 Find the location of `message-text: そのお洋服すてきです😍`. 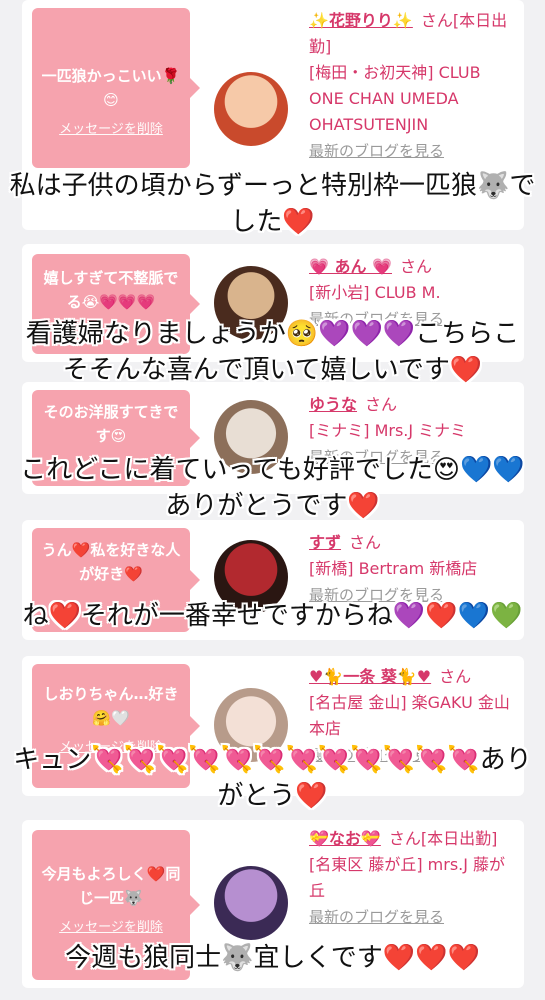

message-text: そのお洋服すてきです😍 is located at coordinates (111, 424).